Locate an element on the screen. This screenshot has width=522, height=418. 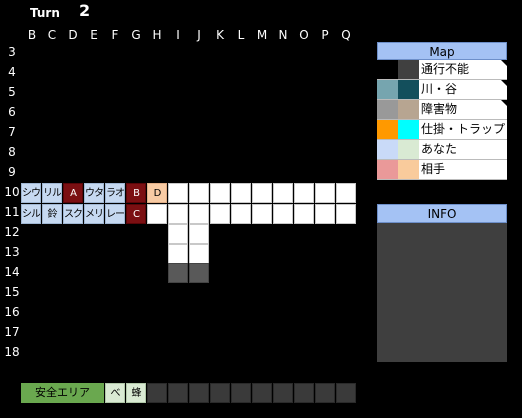
column-label: P is located at coordinates (325, 35).